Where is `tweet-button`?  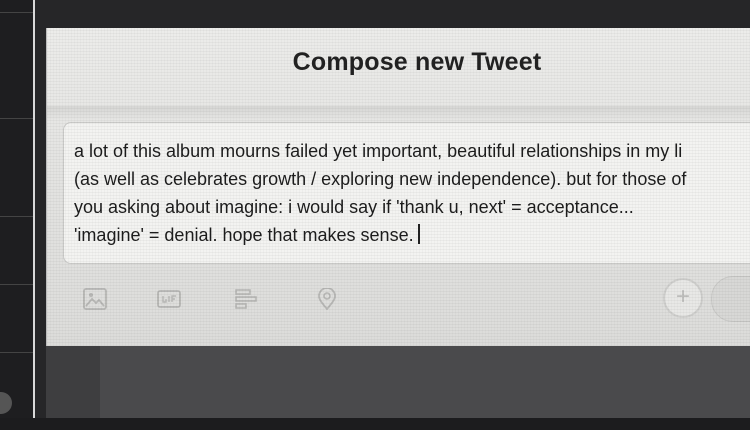 tweet-button is located at coordinates (730, 299).